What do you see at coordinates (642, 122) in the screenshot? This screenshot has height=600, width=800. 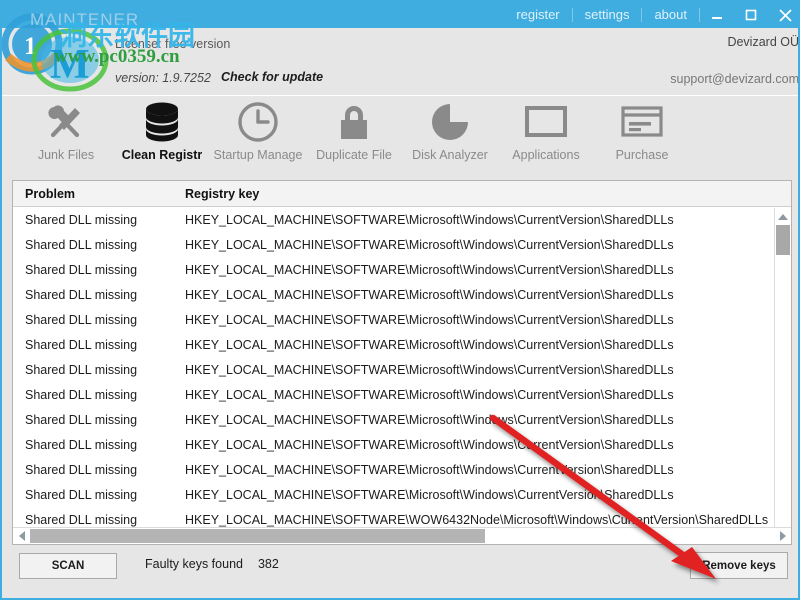 I see `credit-card-icon` at bounding box center [642, 122].